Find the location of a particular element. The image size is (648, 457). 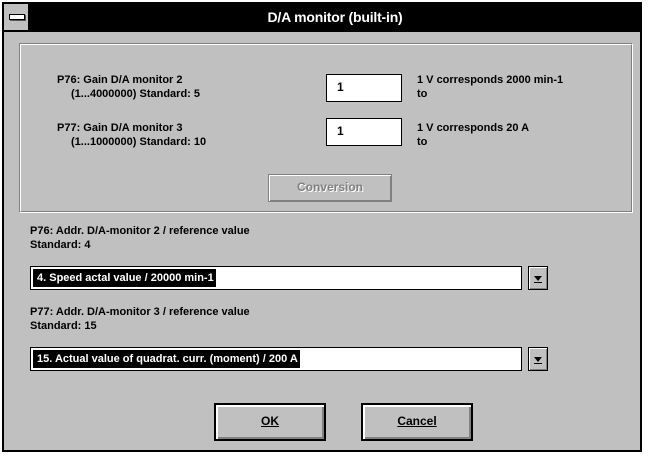

p77-dropdown-button is located at coordinates (538, 359).